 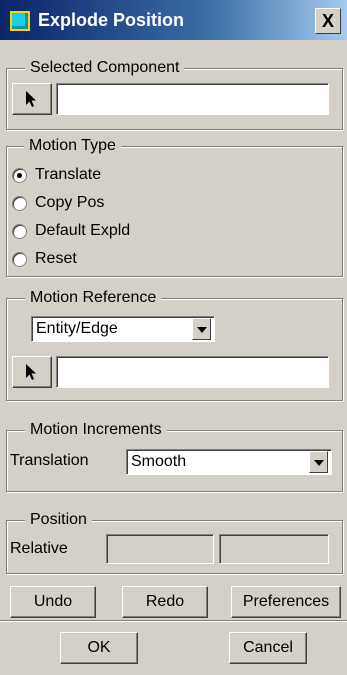 What do you see at coordinates (328, 21) in the screenshot?
I see `close-button: X` at bounding box center [328, 21].